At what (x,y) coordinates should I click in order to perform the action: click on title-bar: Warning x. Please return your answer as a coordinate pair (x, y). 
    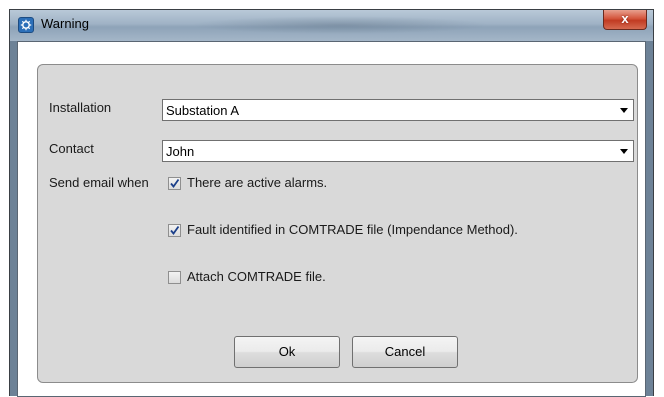
    Looking at the image, I should click on (331, 25).